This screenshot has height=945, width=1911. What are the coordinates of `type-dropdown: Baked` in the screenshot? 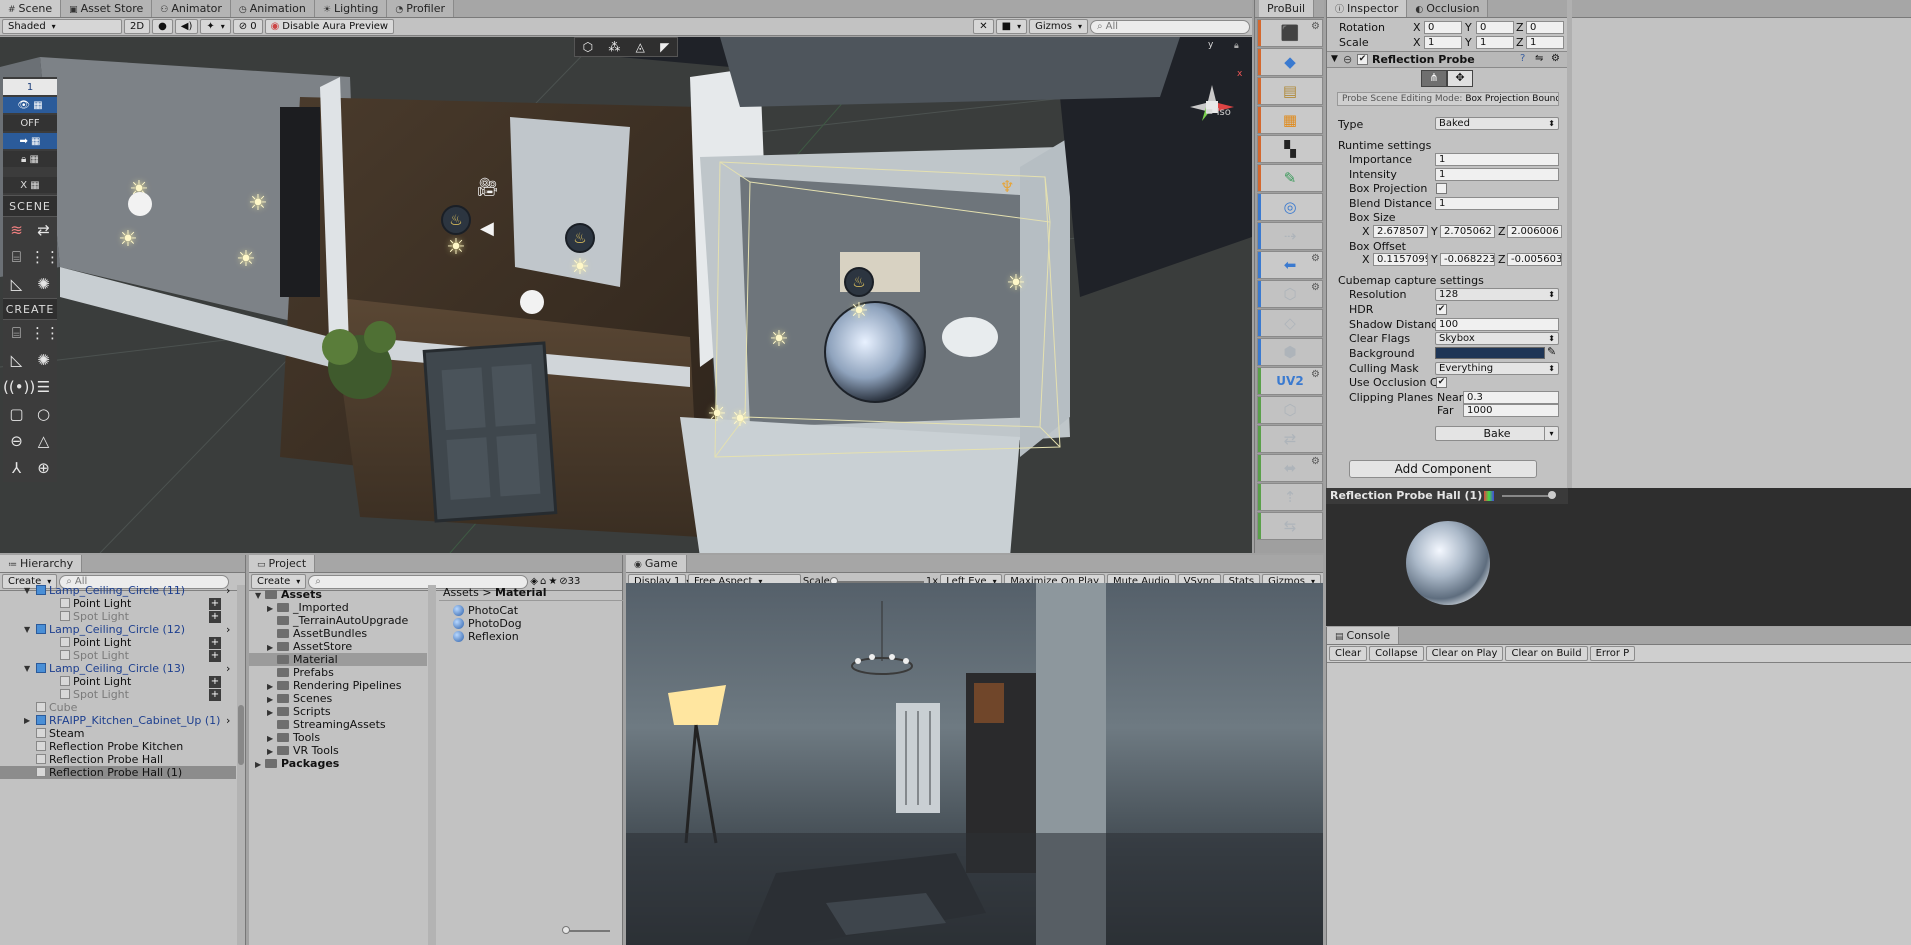 It's located at (1497, 123).